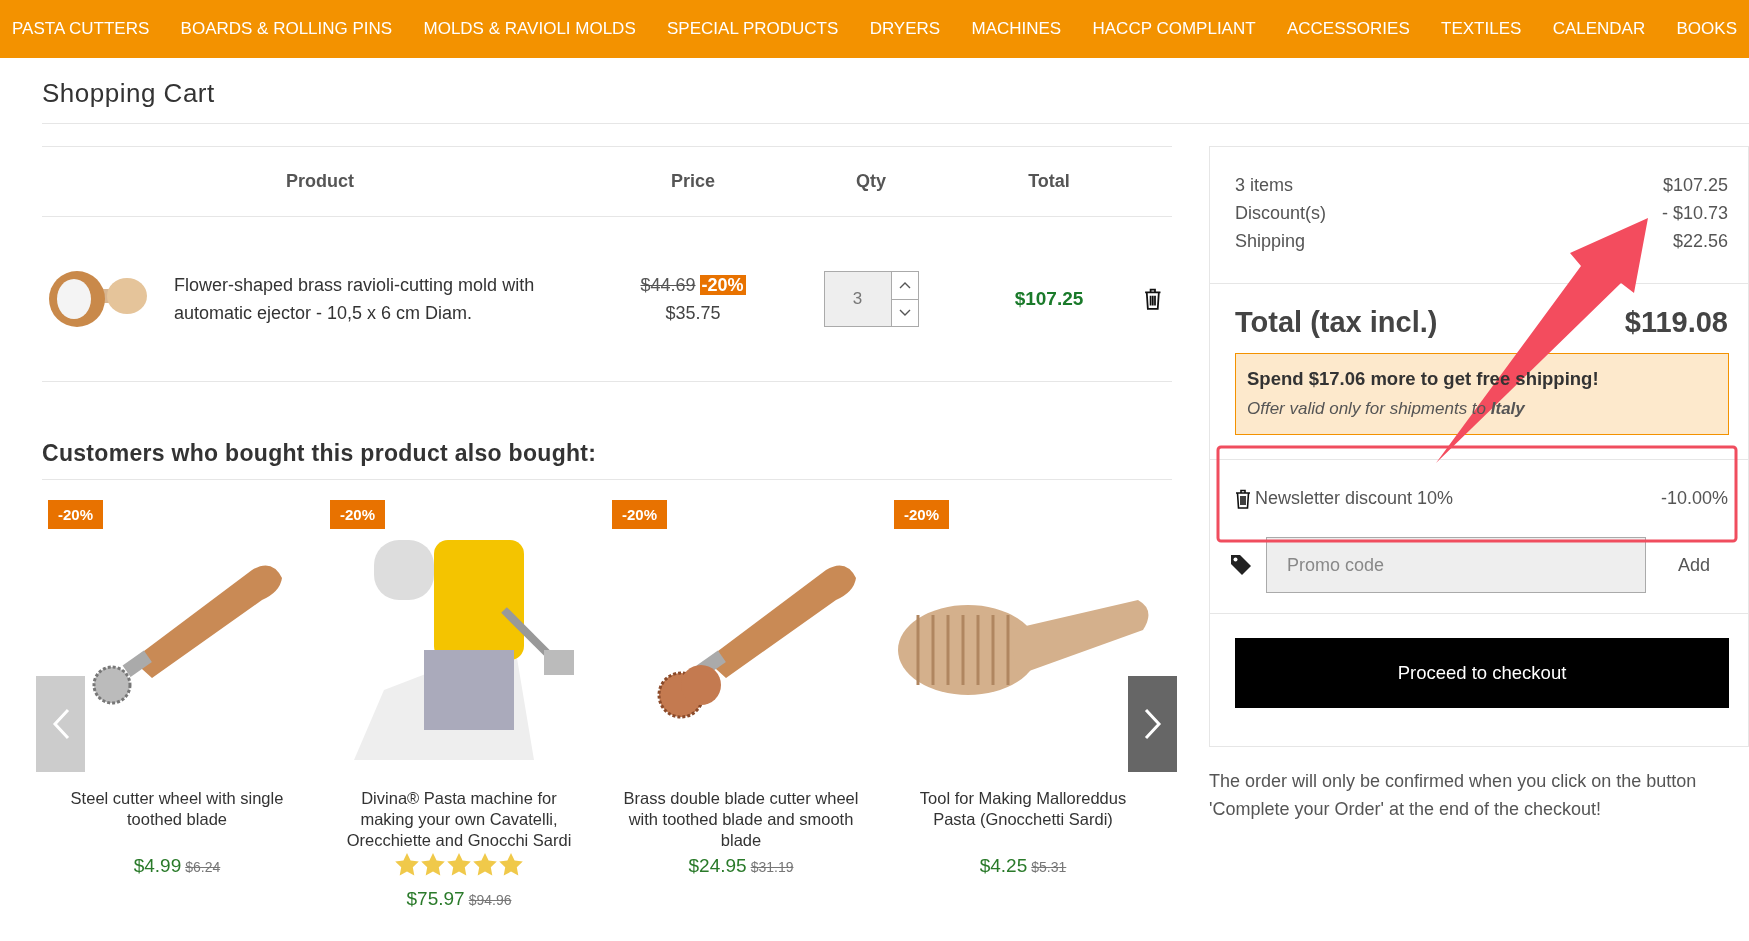 The height and width of the screenshot is (941, 1749). I want to click on previous-button, so click(60, 724).